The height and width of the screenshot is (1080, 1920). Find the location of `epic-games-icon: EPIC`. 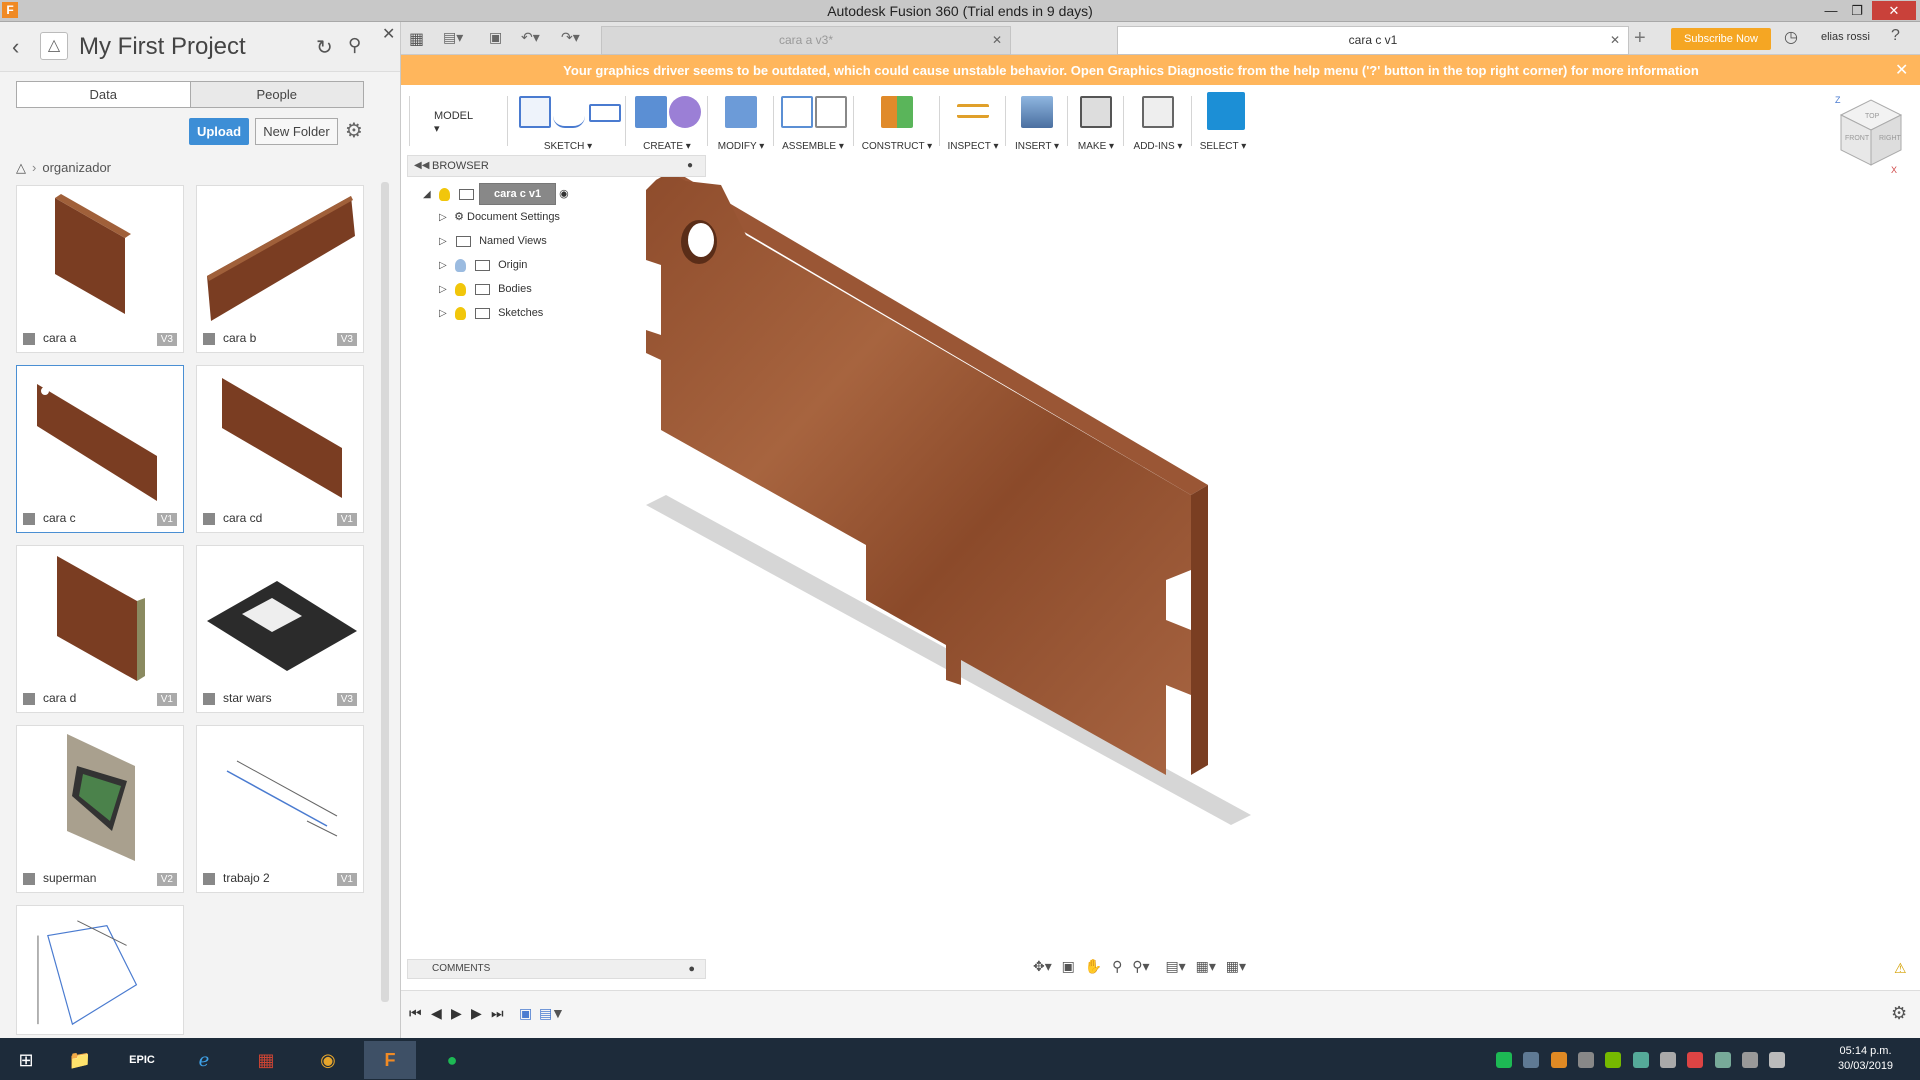

epic-games-icon: EPIC is located at coordinates (142, 1060).